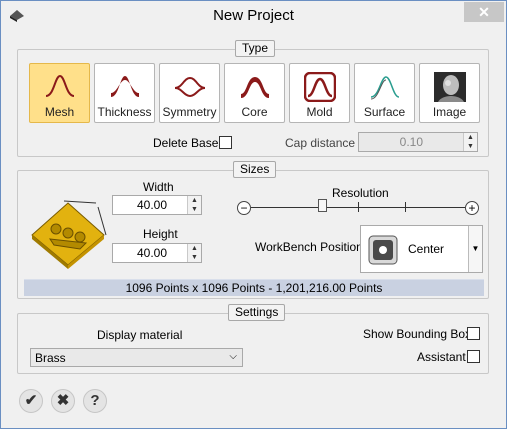 This screenshot has width=507, height=429. I want to click on surface-icon, so click(385, 88).